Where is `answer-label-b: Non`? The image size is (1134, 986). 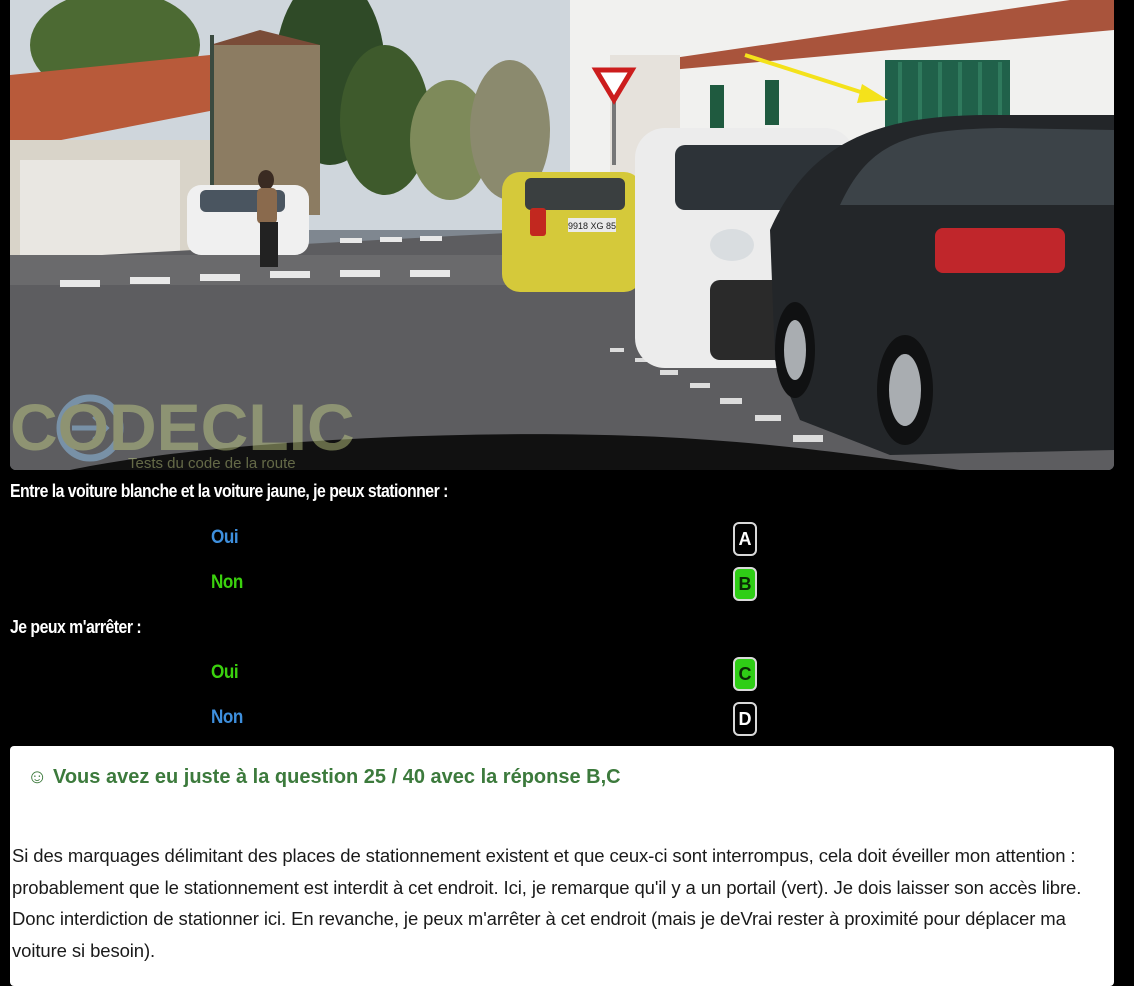
answer-label-b: Non is located at coordinates (227, 583).